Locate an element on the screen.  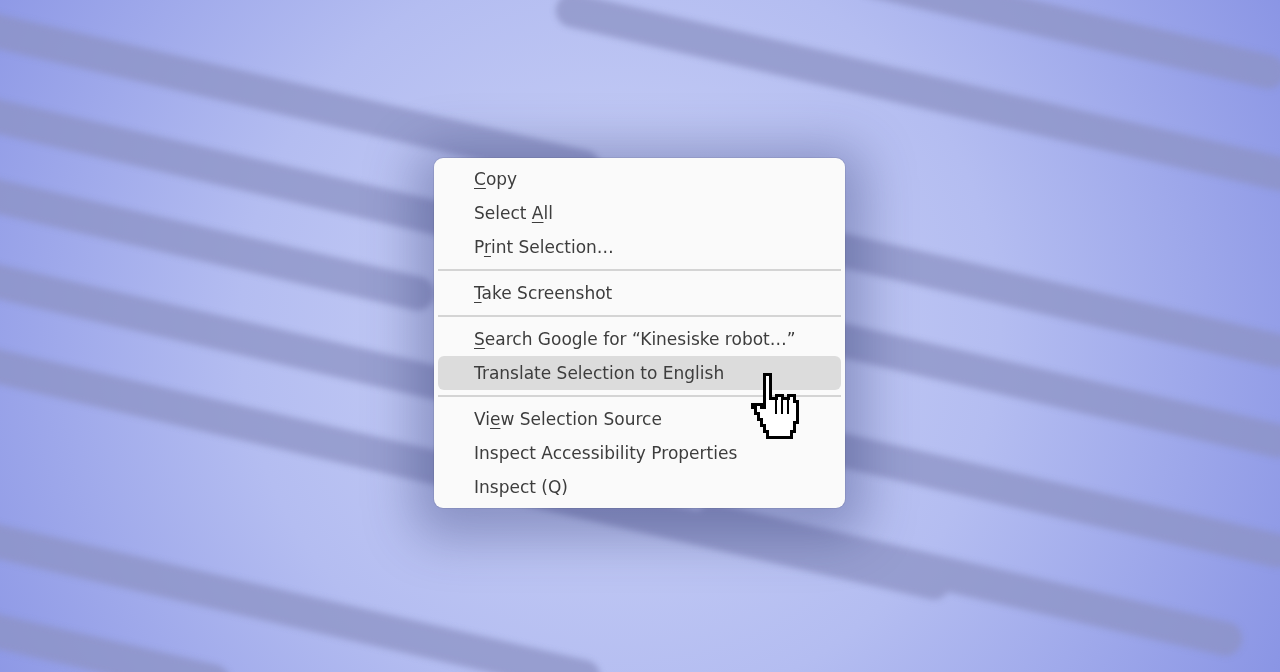
menu-item: Select All is located at coordinates (639, 213).